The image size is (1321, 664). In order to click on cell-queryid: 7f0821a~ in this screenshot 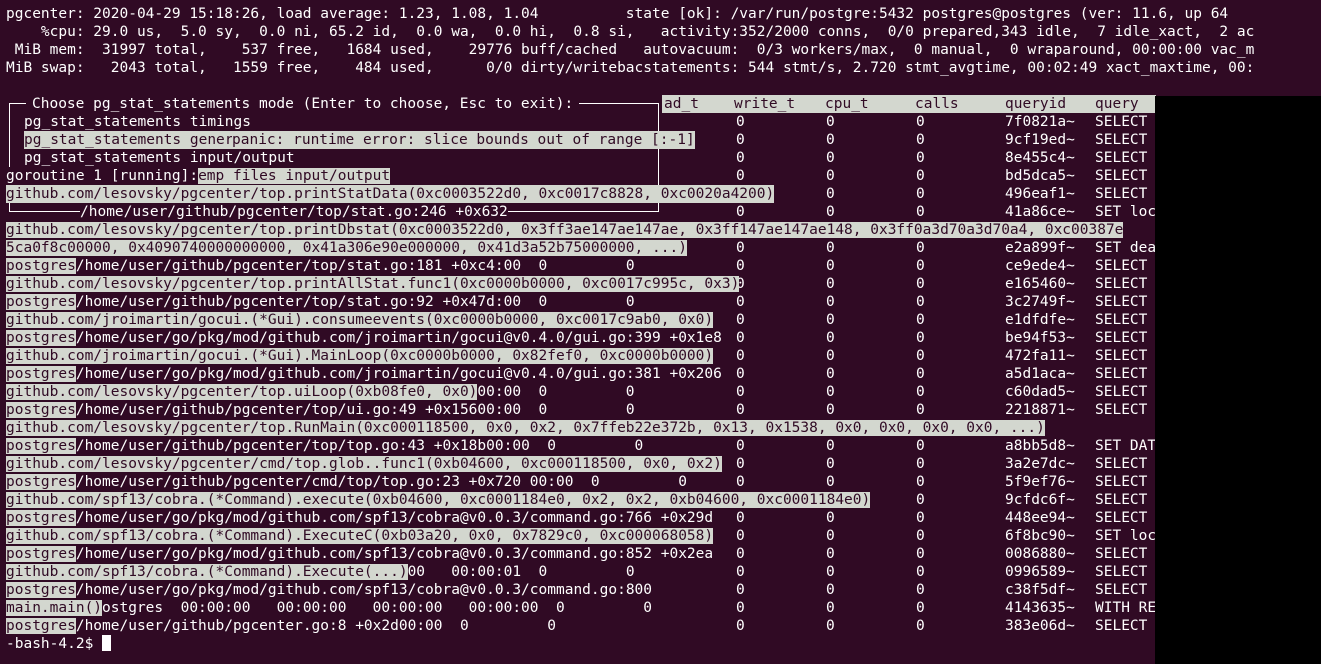, I will do `click(1040, 122)`.